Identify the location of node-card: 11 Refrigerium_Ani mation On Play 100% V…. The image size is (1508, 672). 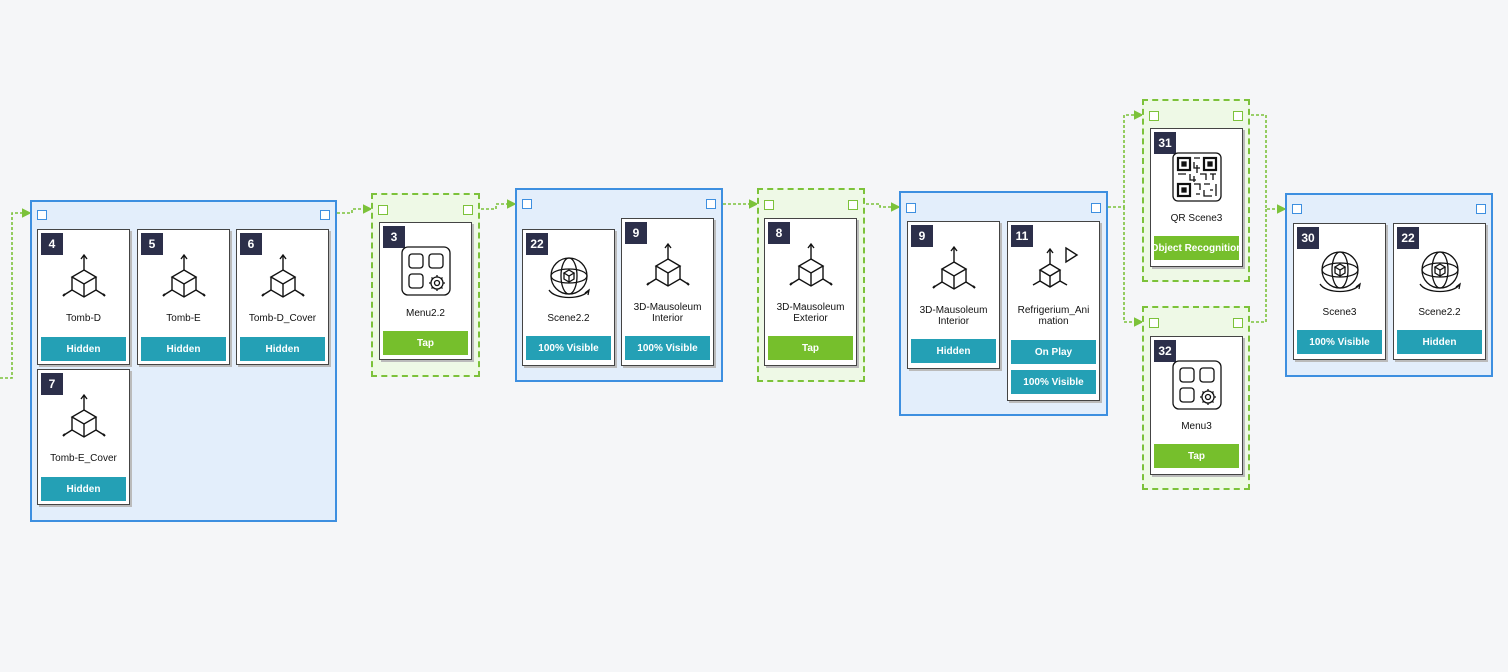
(1053, 311).